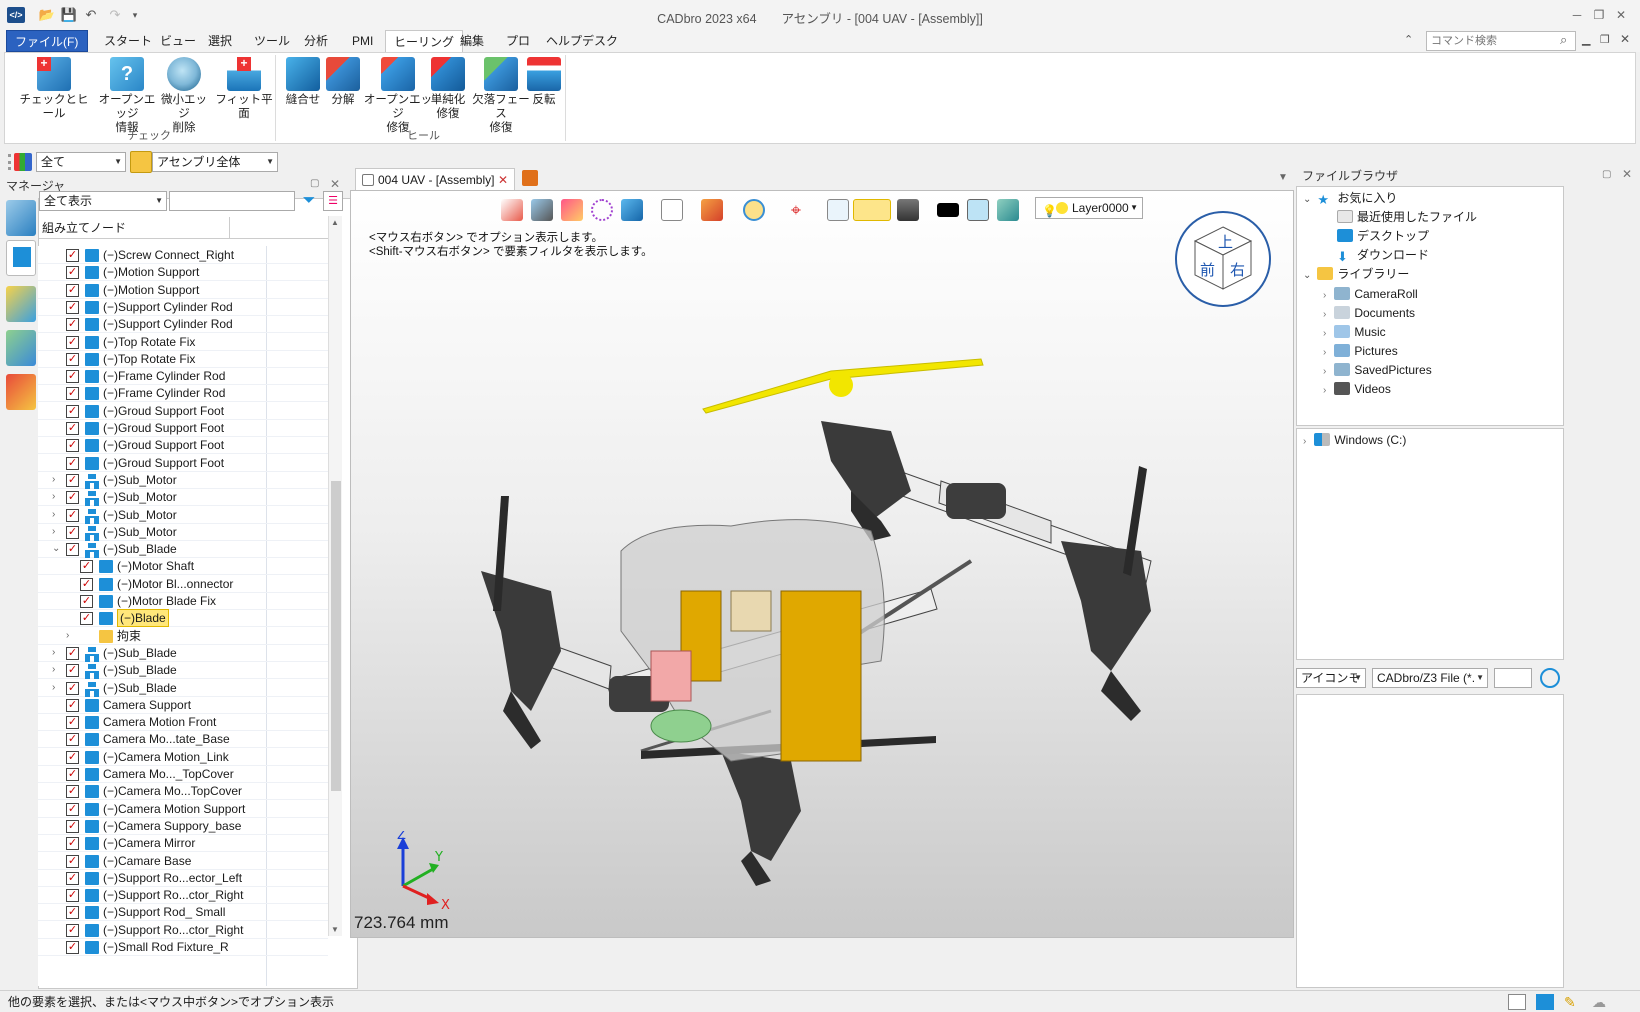 This screenshot has width=1640, height=1012. I want to click on tree-row: ✓ (−)Camera Mo...TopCover, so click(183, 791).